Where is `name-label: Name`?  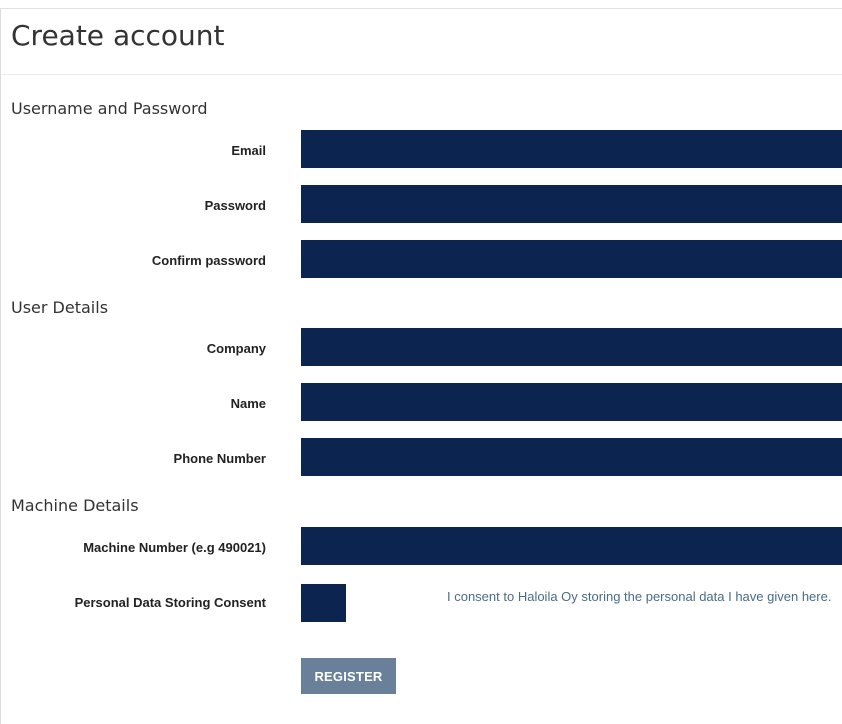
name-label: Name is located at coordinates (248, 403).